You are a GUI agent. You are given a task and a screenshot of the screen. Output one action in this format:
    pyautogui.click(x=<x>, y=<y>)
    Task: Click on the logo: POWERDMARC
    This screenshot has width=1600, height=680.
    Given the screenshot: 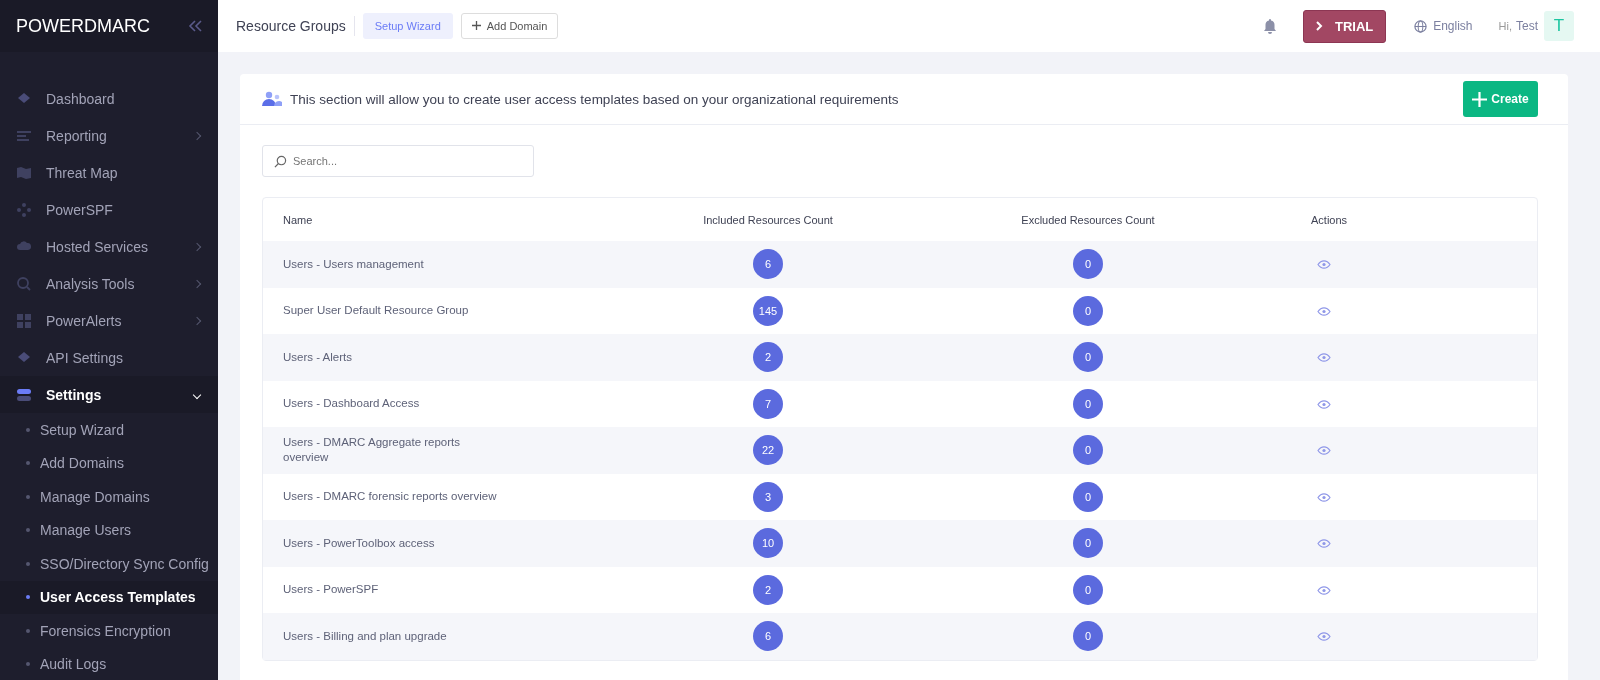 What is the action you would take?
    pyautogui.click(x=83, y=26)
    